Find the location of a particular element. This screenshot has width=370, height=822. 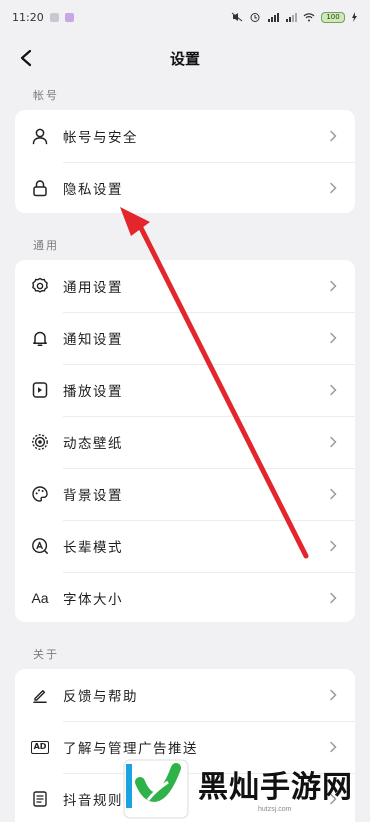

row-label: 通用设置 is located at coordinates (93, 288).